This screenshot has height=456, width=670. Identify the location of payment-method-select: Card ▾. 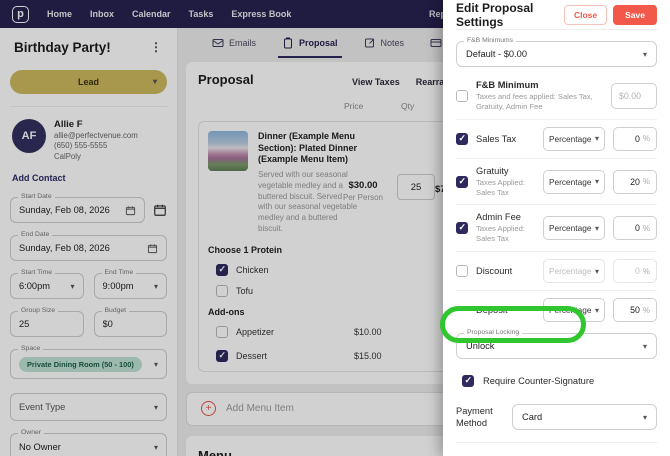
(584, 417).